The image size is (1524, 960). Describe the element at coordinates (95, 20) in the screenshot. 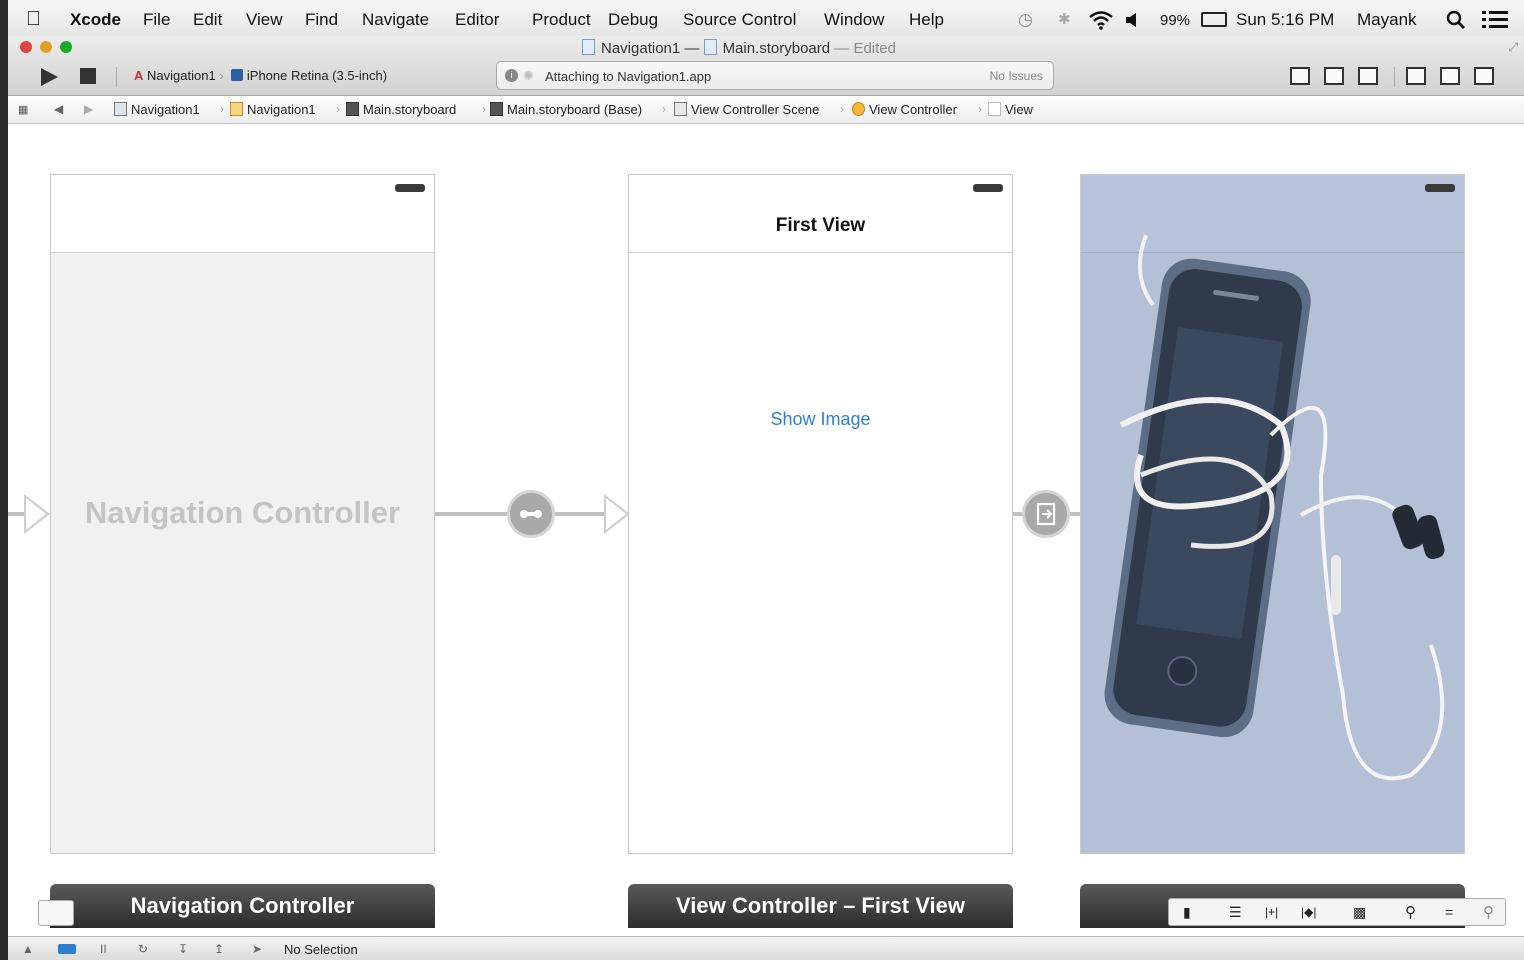

I see `menu-app-name: Xcode` at that location.